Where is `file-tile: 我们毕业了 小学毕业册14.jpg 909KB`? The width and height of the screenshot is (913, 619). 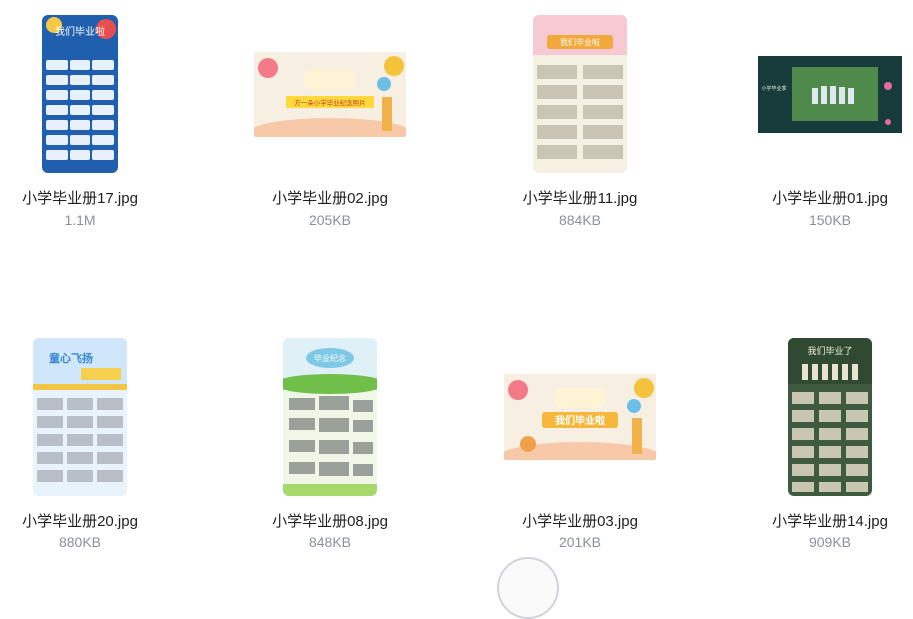 file-tile: 我们毕业了 小学毕业册14.jpg 909KB is located at coordinates (821, 442).